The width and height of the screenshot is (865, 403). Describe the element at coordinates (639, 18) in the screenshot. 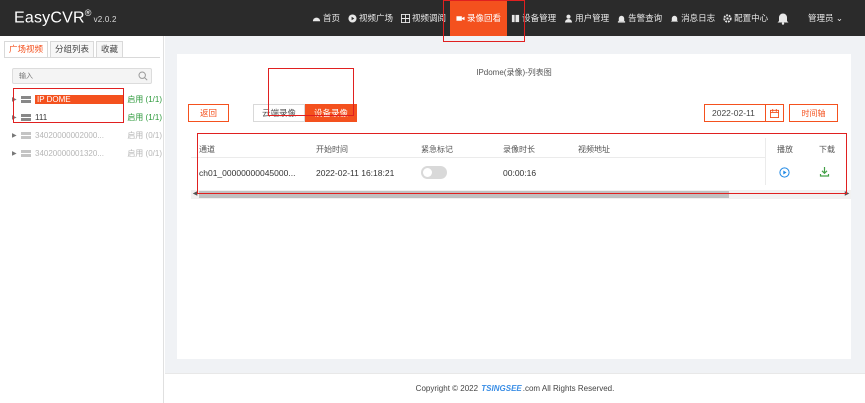

I see `nav-item-alarm-query: 告警查询` at that location.